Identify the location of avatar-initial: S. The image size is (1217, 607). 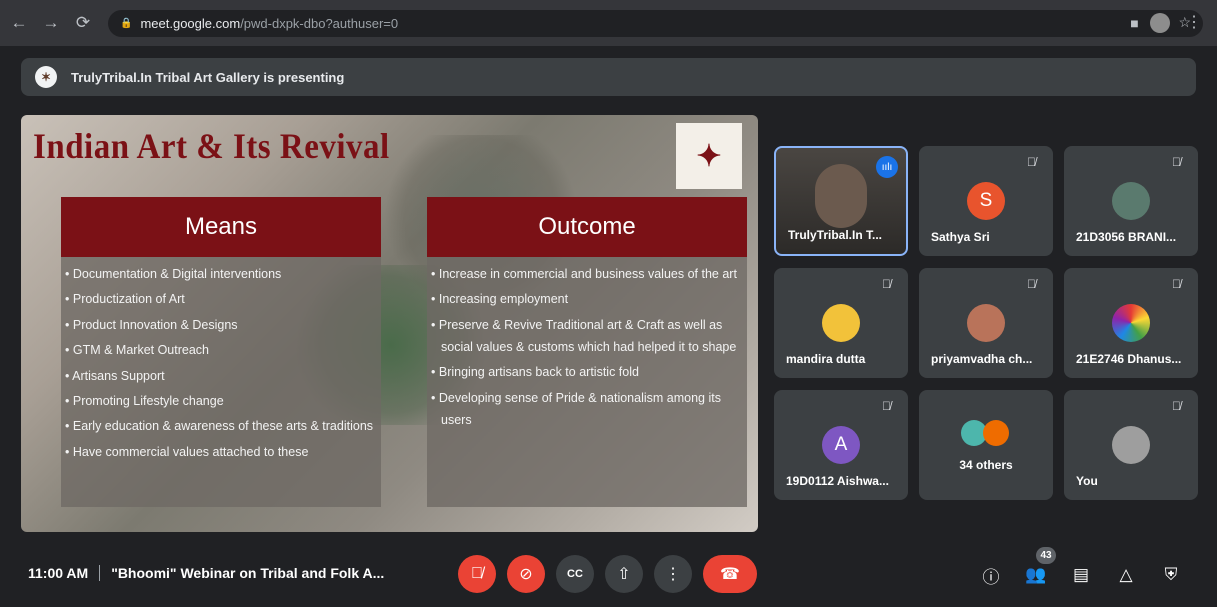
(986, 200).